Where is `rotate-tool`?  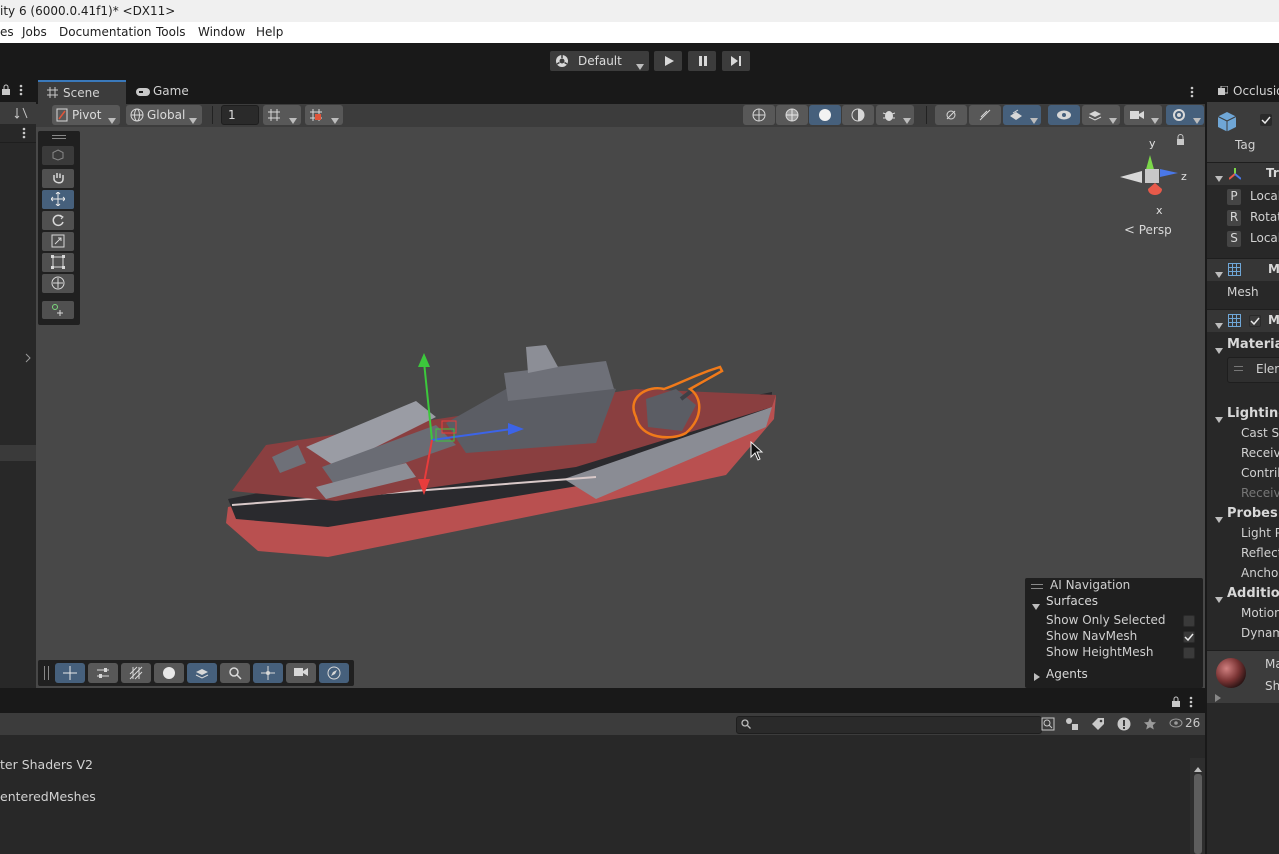 rotate-tool is located at coordinates (58, 220).